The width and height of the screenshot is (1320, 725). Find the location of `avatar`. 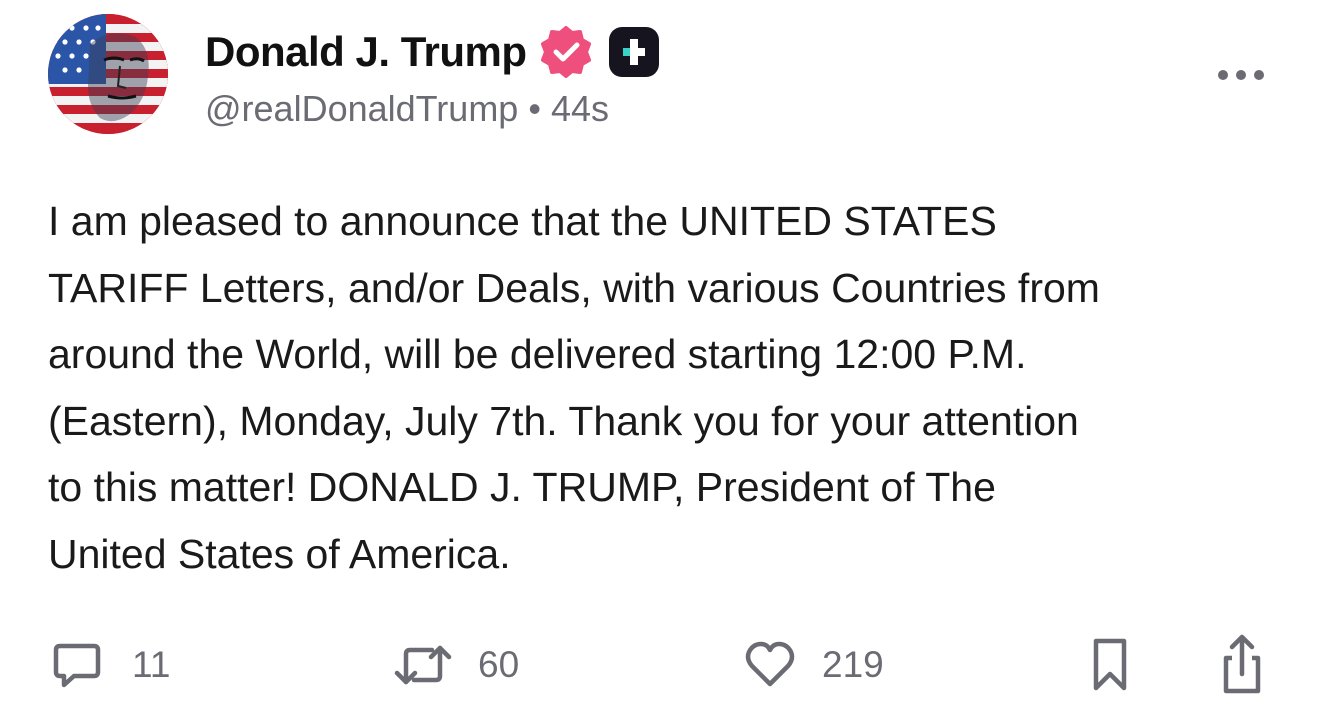

avatar is located at coordinates (108, 74).